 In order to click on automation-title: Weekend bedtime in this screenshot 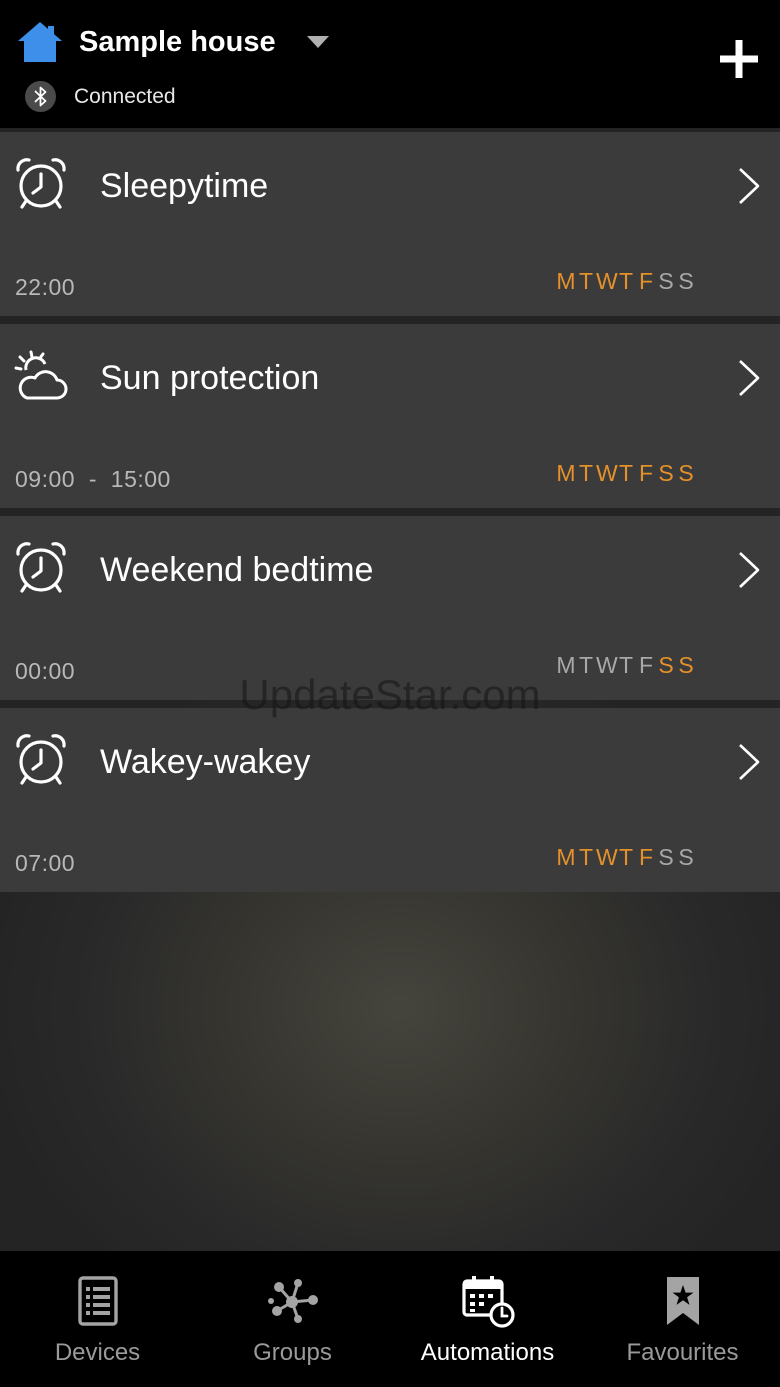, I will do `click(237, 570)`.